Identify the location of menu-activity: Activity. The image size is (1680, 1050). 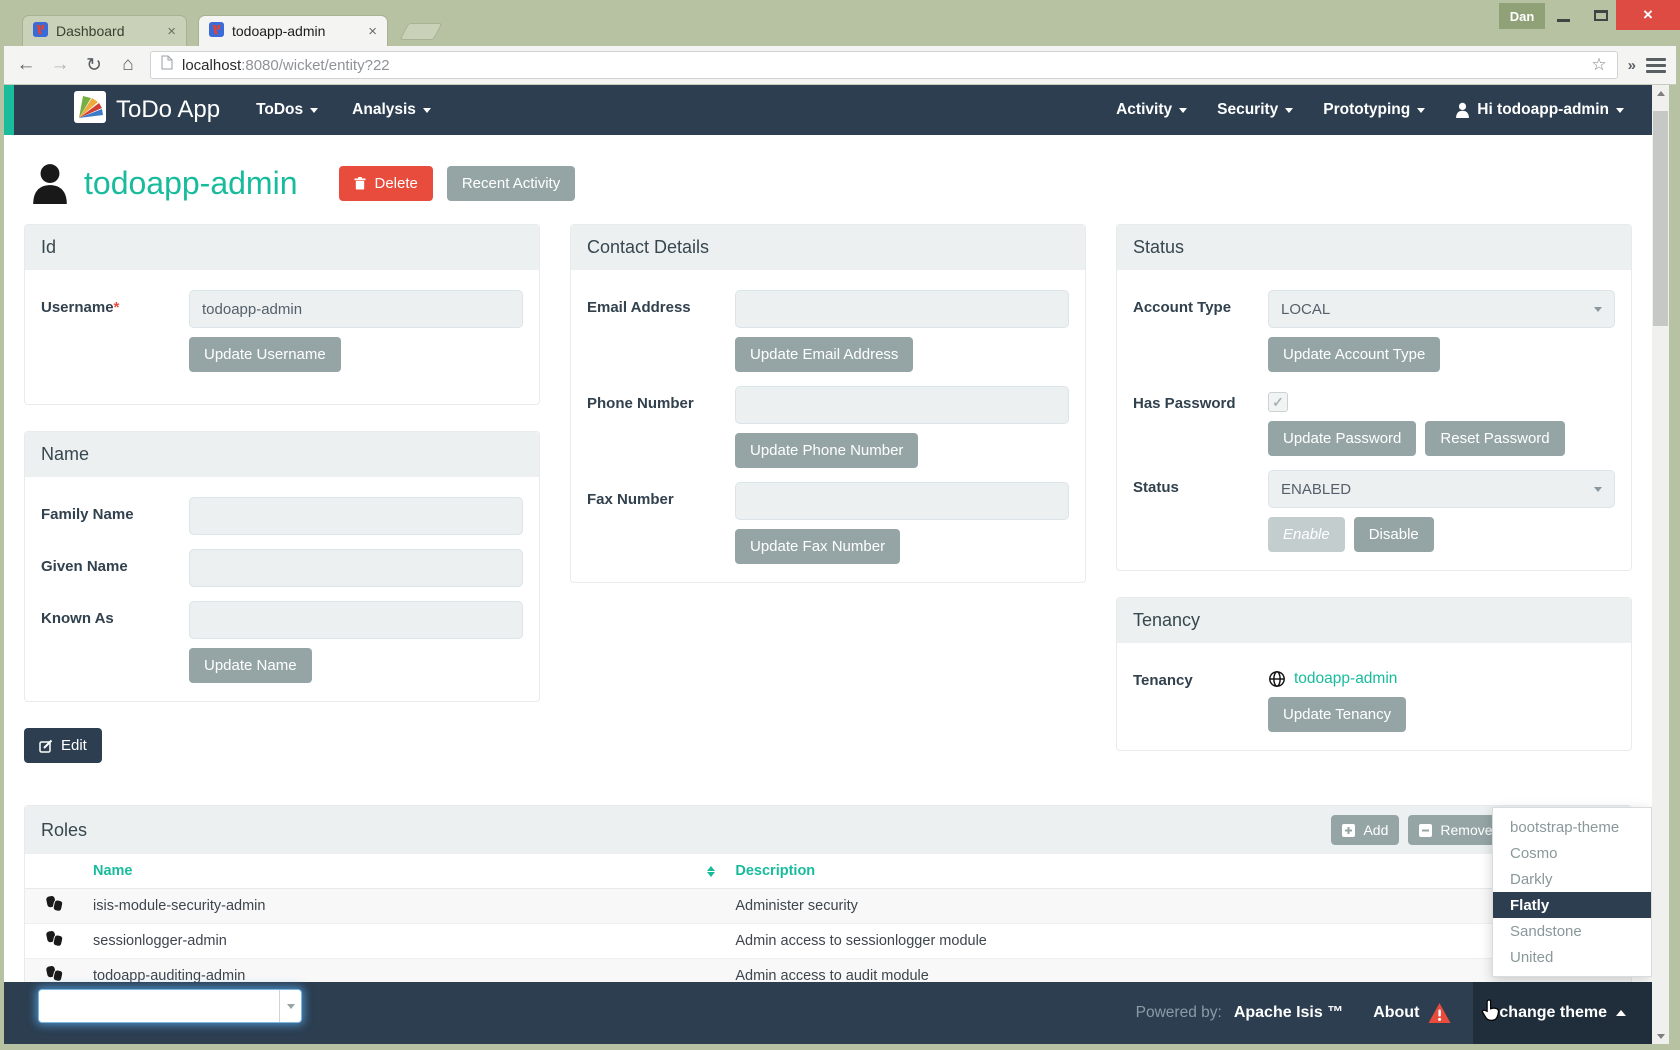
(1152, 110).